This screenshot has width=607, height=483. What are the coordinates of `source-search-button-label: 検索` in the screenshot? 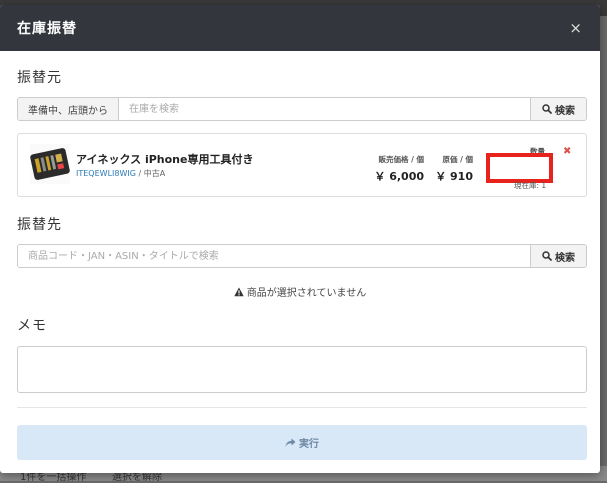 It's located at (565, 111).